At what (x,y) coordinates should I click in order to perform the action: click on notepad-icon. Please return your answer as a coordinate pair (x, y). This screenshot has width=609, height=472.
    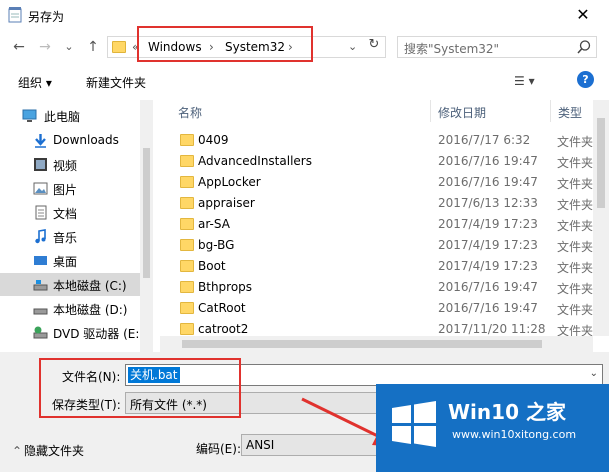
    Looking at the image, I should click on (15, 15).